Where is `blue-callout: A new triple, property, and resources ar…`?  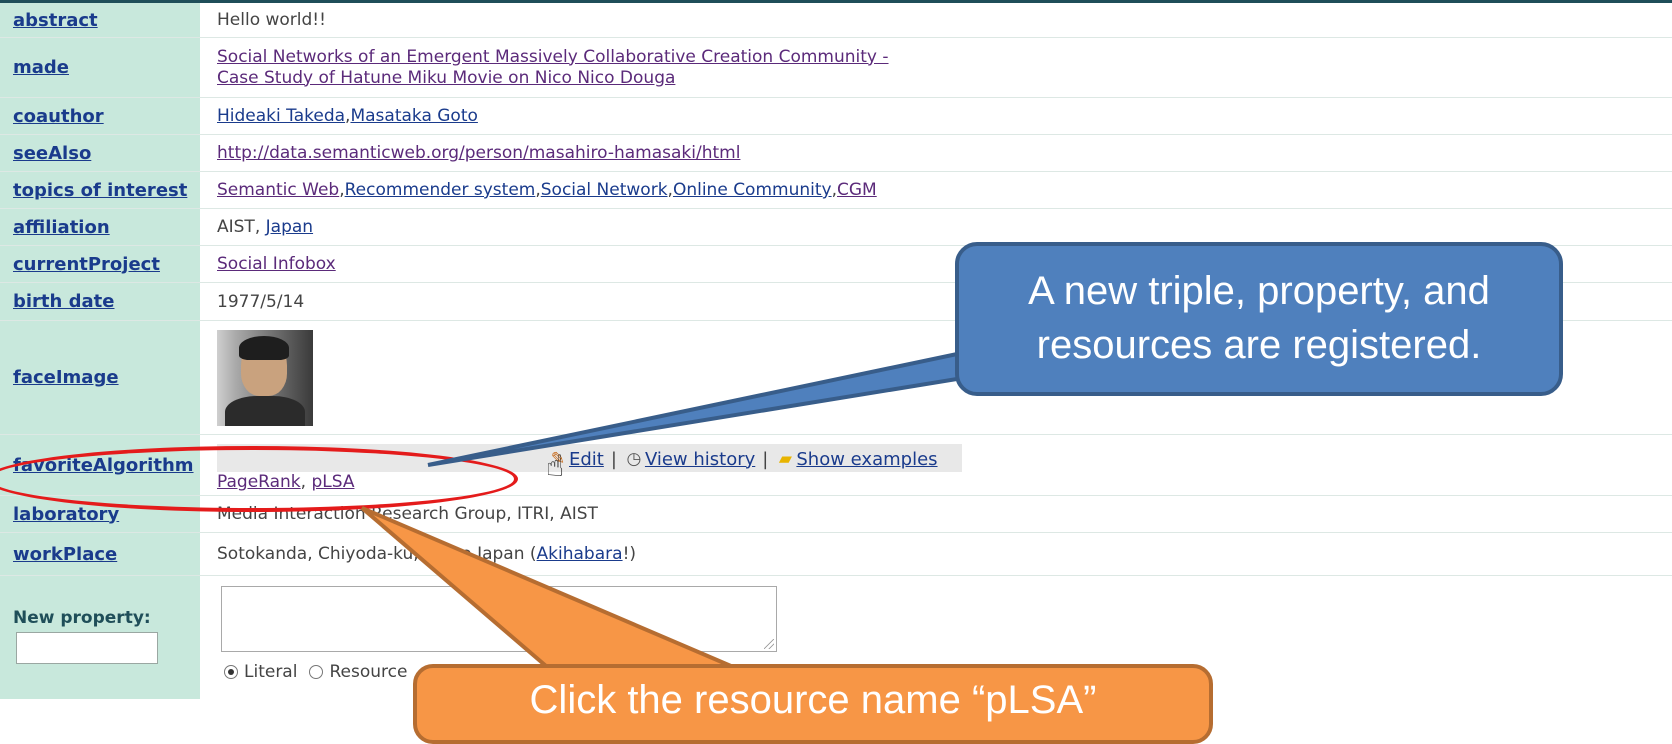
blue-callout: A new triple, property, and resources ar… is located at coordinates (1259, 319).